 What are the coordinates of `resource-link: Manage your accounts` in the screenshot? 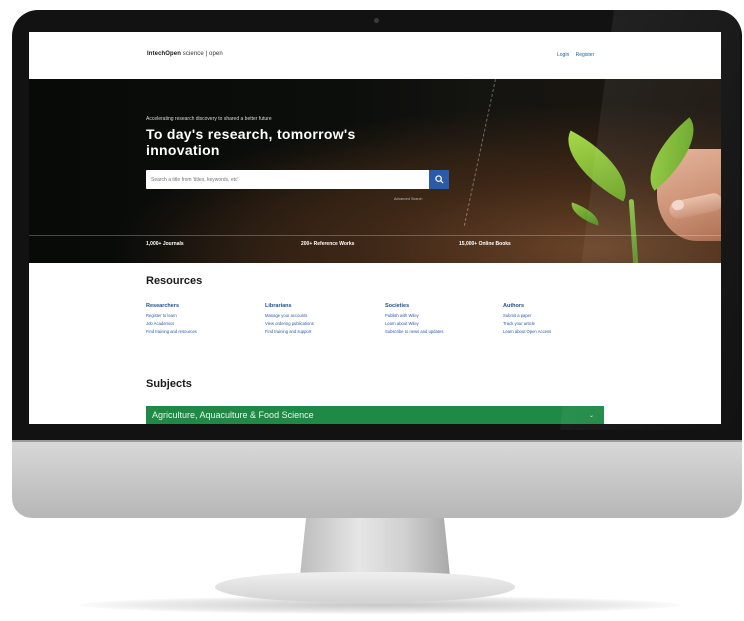 It's located at (320, 315).